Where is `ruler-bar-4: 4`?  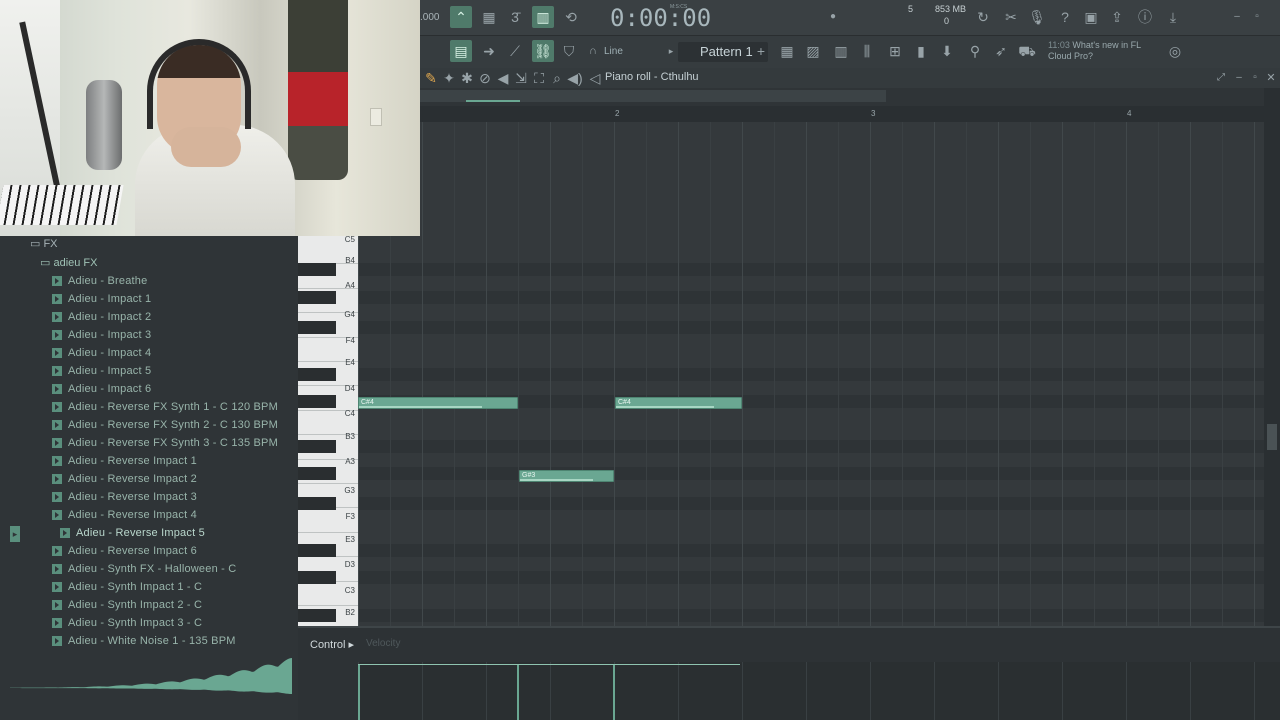
ruler-bar-4: 4 is located at coordinates (1129, 113).